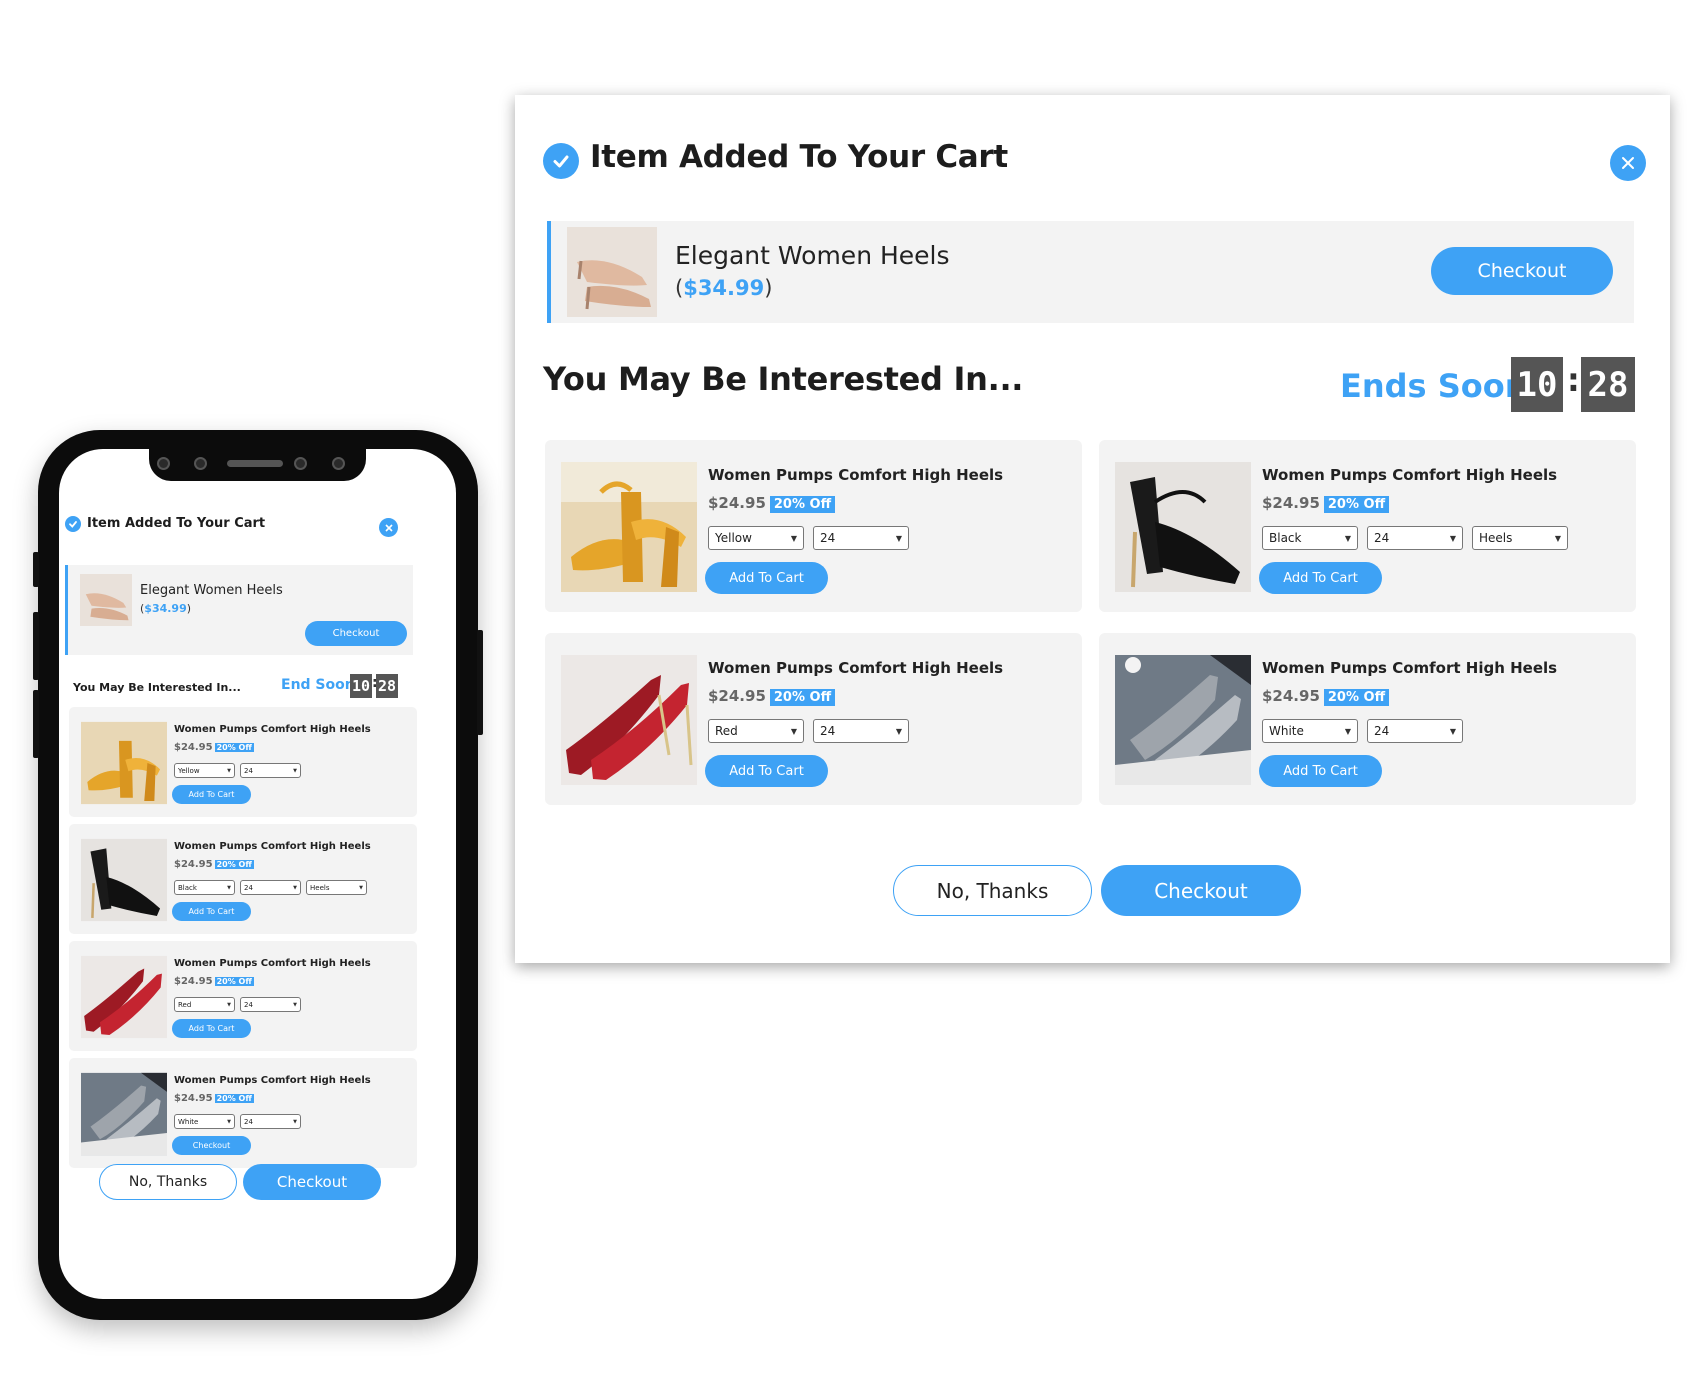  I want to click on timer-minutes: 10, so click(361, 686).